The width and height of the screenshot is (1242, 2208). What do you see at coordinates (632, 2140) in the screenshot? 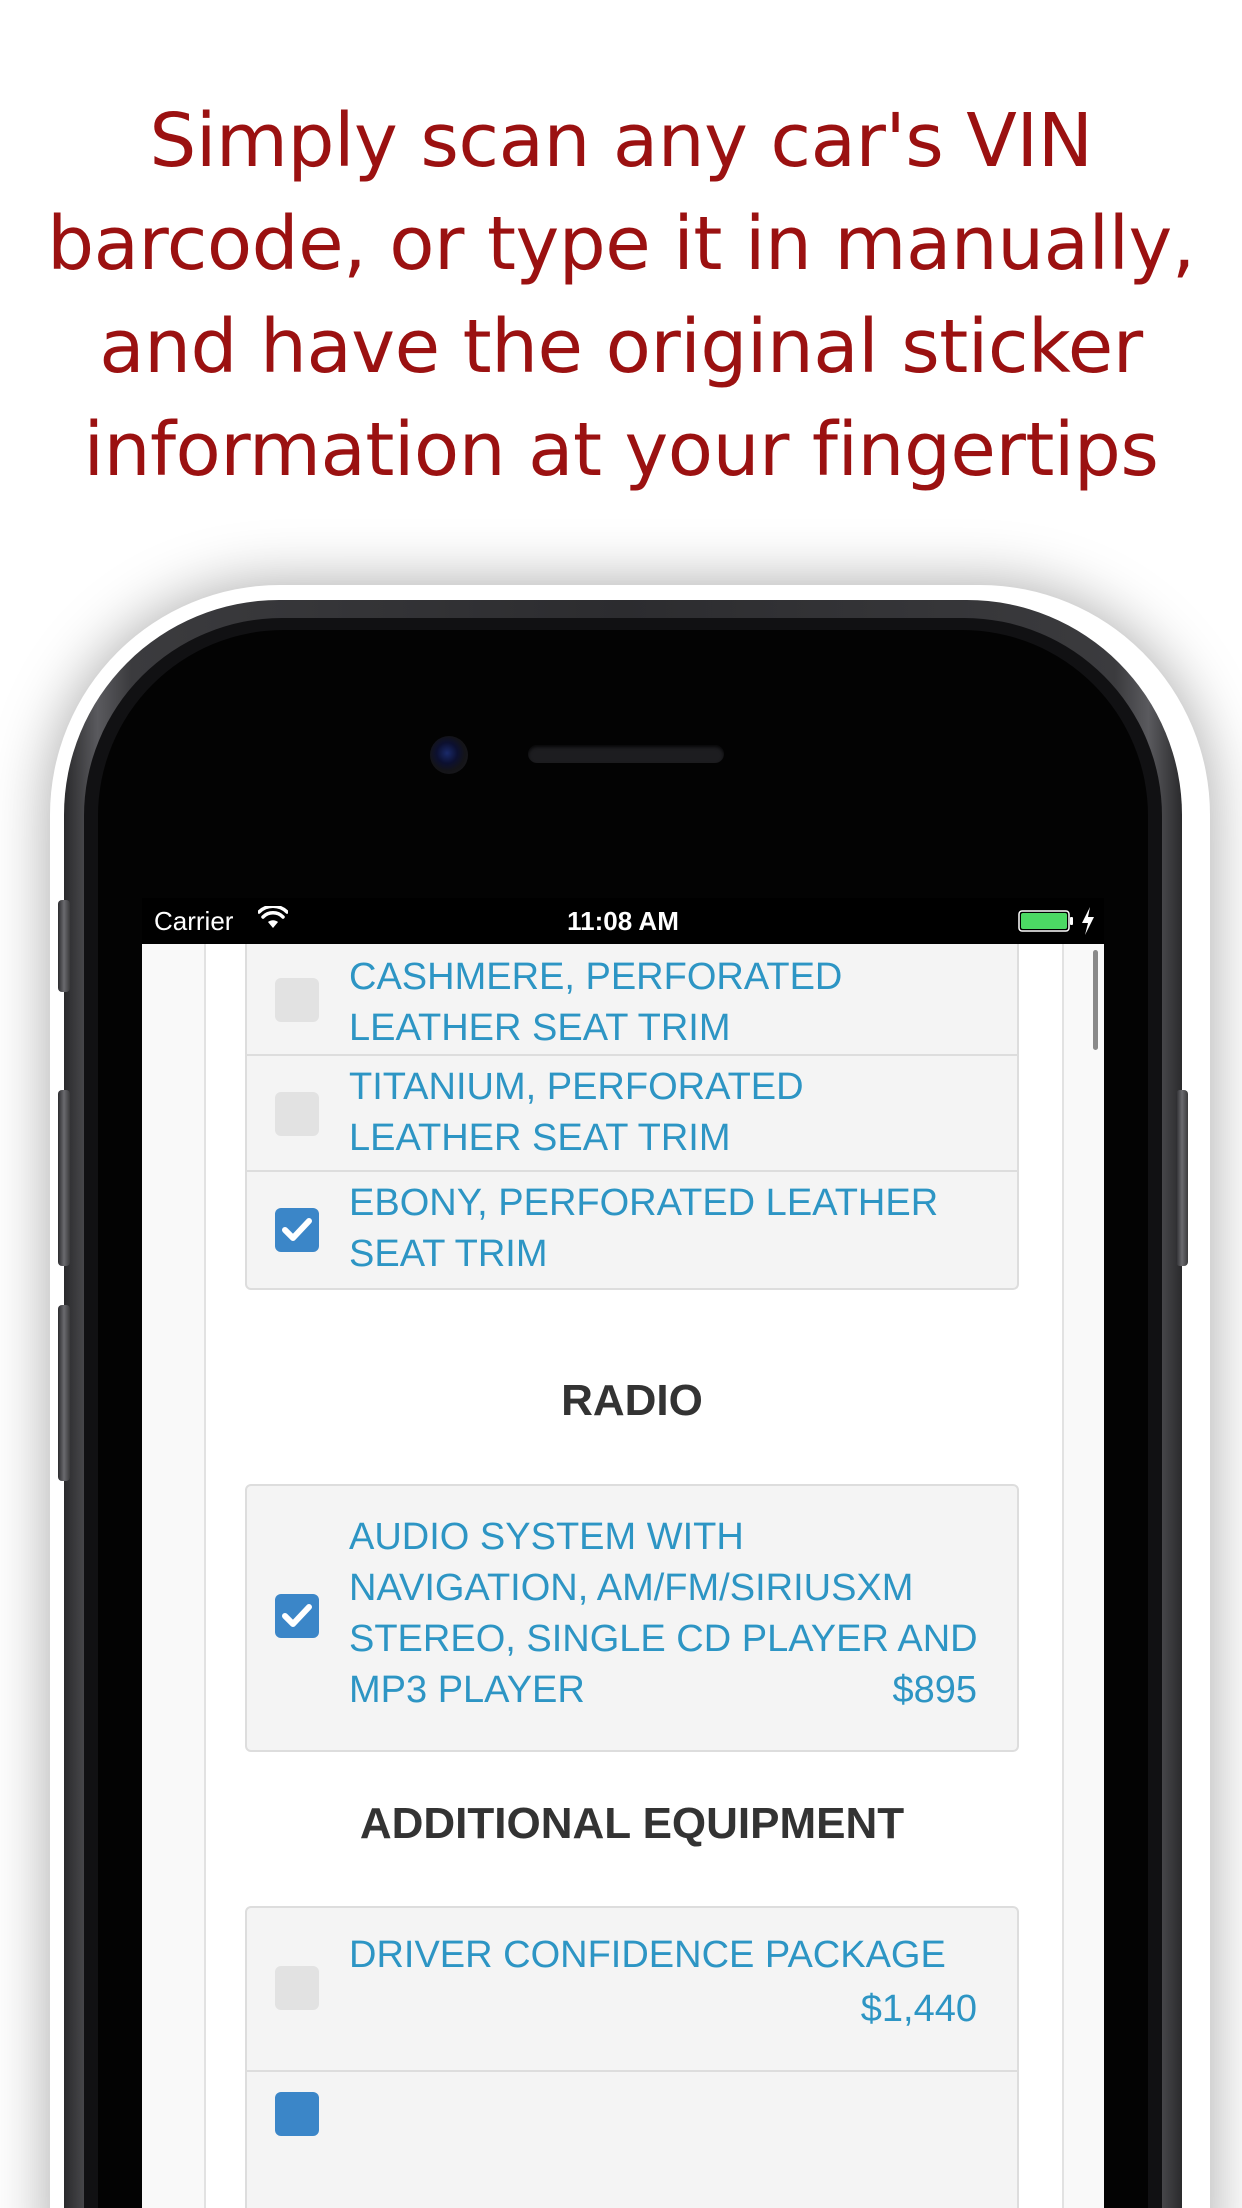
I see `option-next-item` at bounding box center [632, 2140].